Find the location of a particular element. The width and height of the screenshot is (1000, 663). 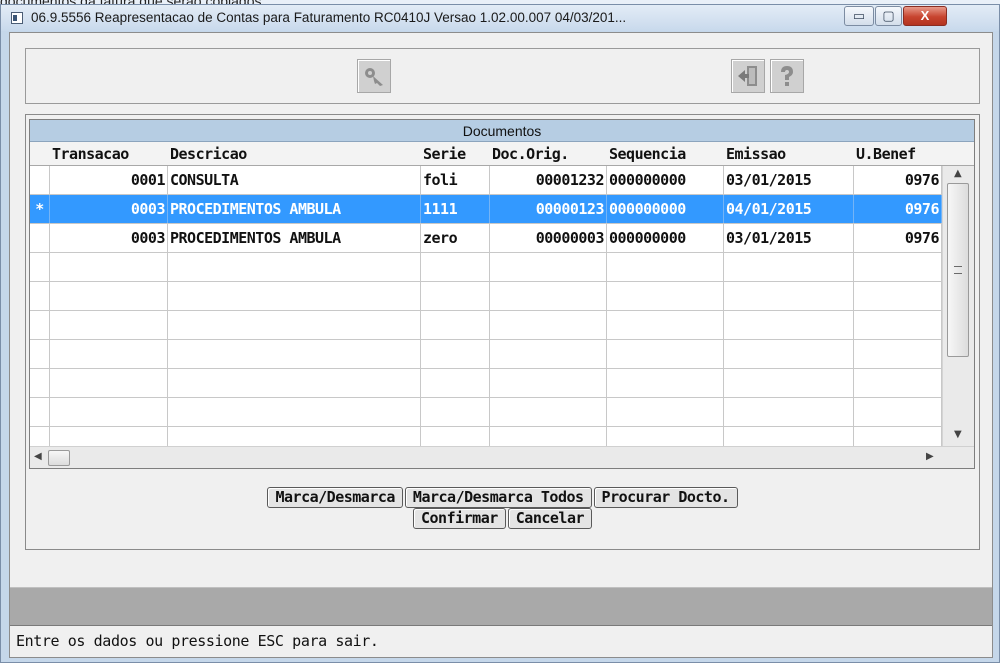

maximize-button: ▢ is located at coordinates (888, 16).